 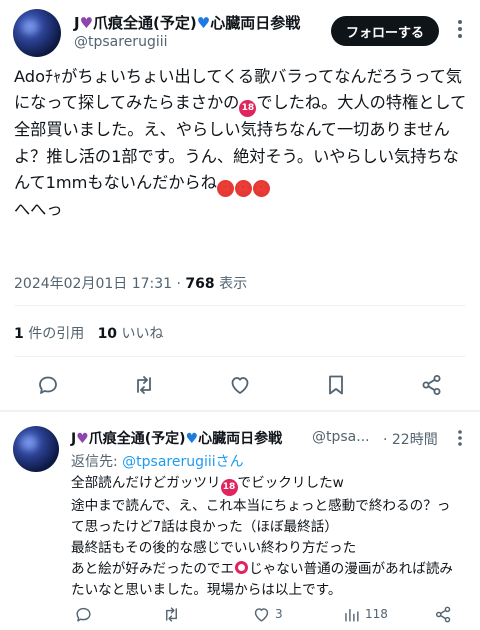 What do you see at coordinates (267, 614) in the screenshot?
I see `like-icon: 3` at bounding box center [267, 614].